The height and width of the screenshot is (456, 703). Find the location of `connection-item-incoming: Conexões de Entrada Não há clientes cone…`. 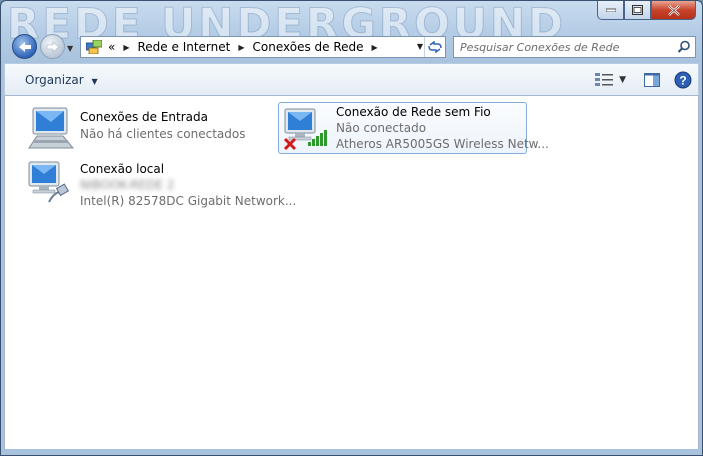

connection-item-incoming: Conexões de Entrada Não há clientes cone… is located at coordinates (146, 128).